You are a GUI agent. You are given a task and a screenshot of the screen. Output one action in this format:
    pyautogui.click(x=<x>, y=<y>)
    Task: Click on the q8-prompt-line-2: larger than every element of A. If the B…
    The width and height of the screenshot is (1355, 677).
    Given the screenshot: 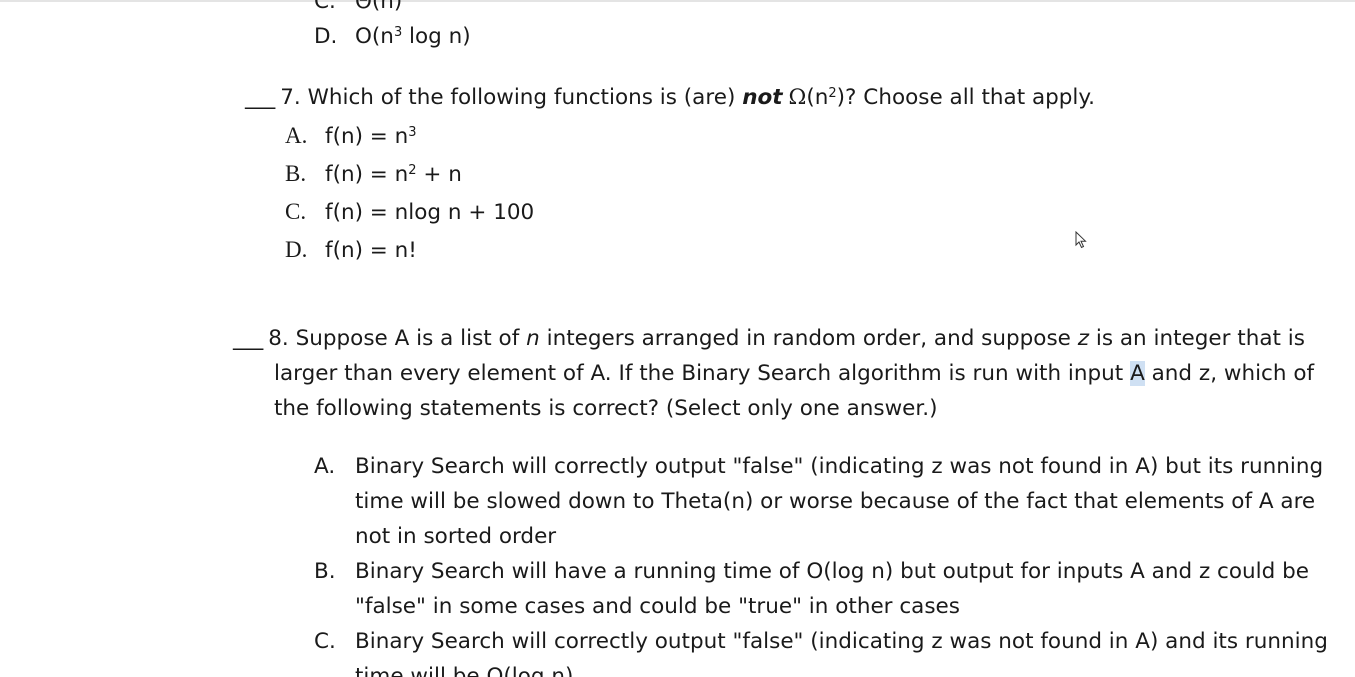 What is the action you would take?
    pyautogui.click(x=794, y=374)
    